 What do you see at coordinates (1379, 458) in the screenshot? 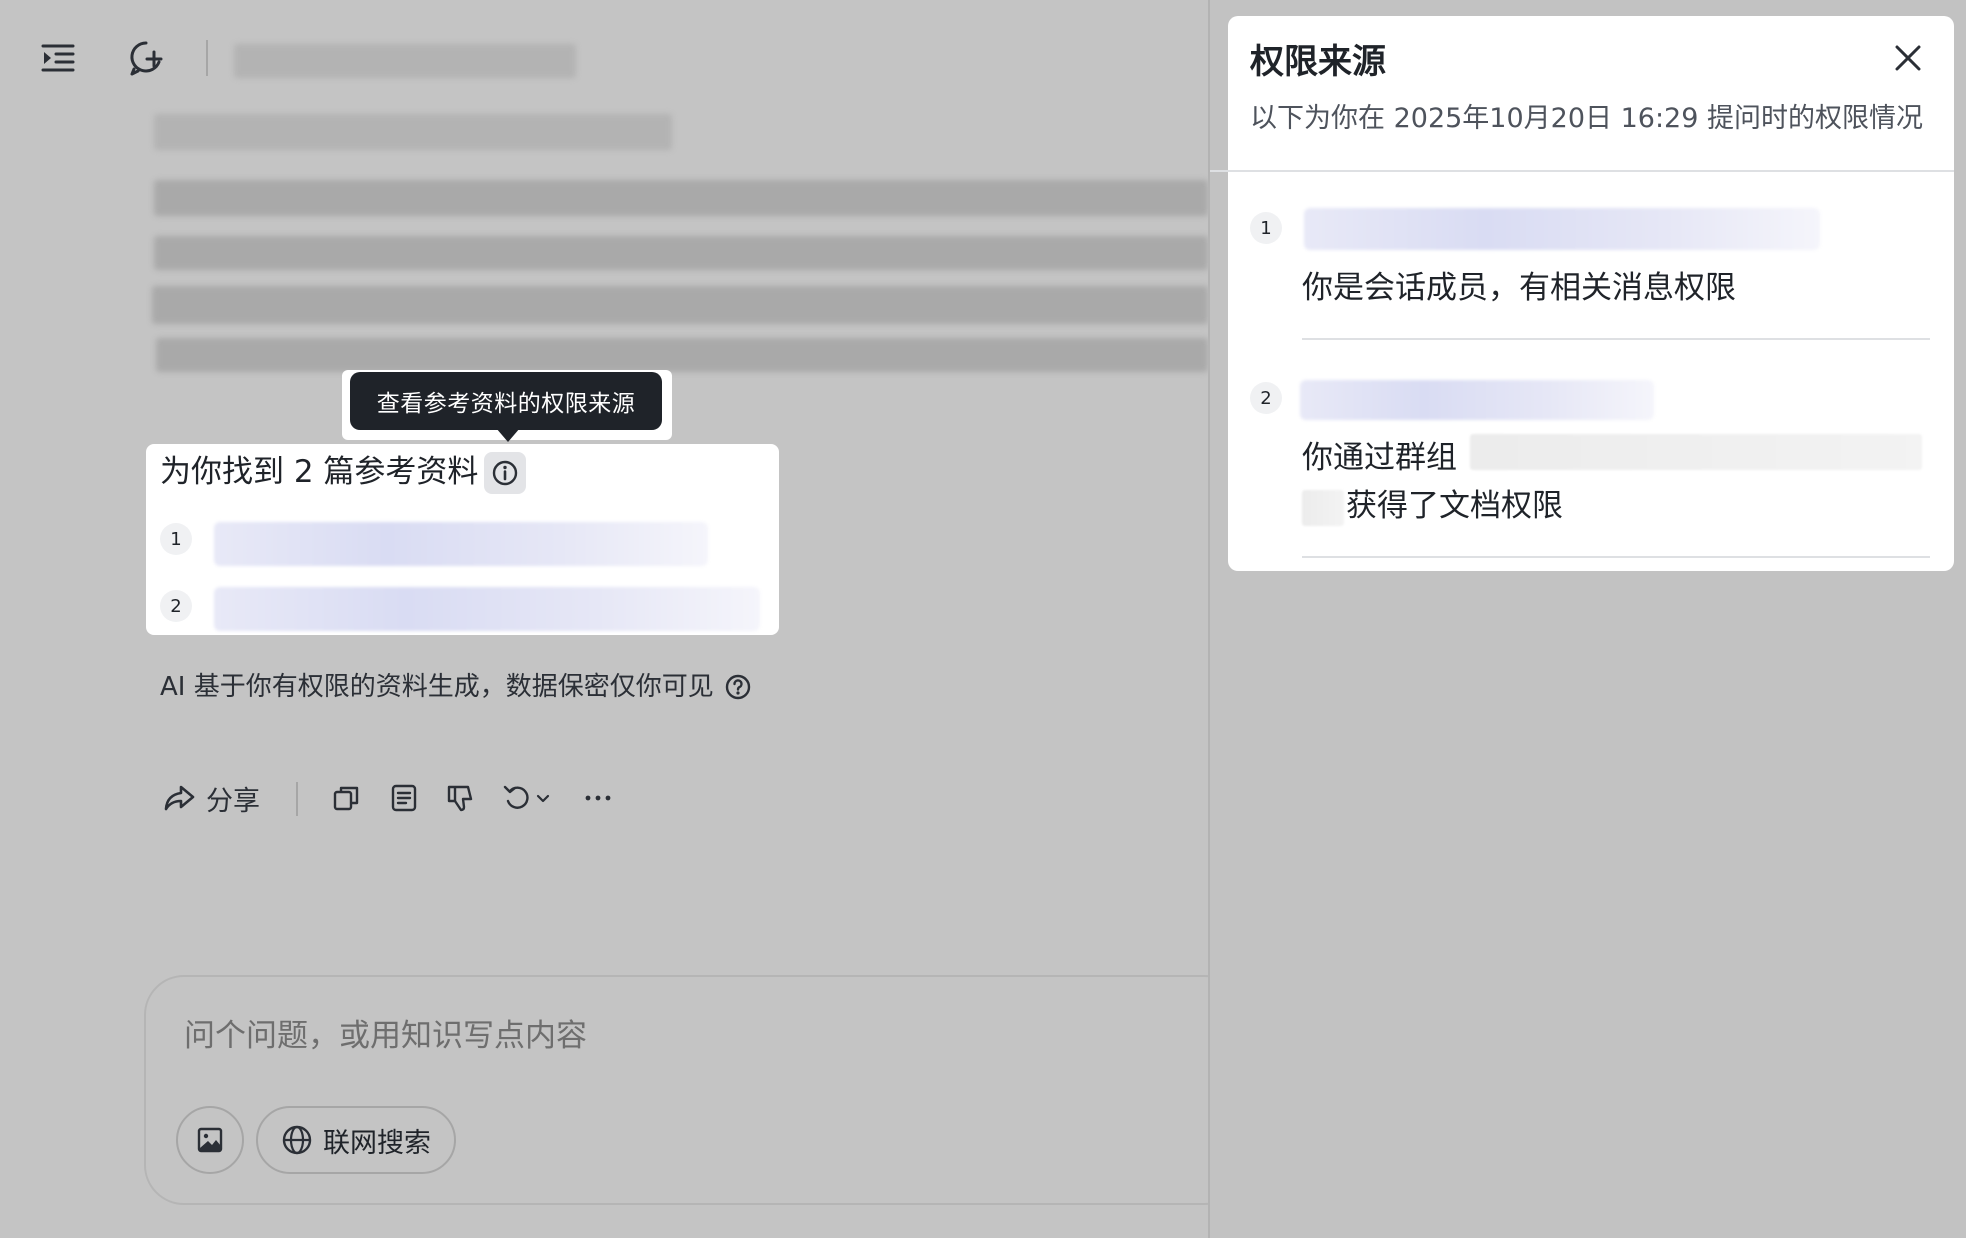
I see `permission-reason-2-prefix: 你通过群组` at bounding box center [1379, 458].